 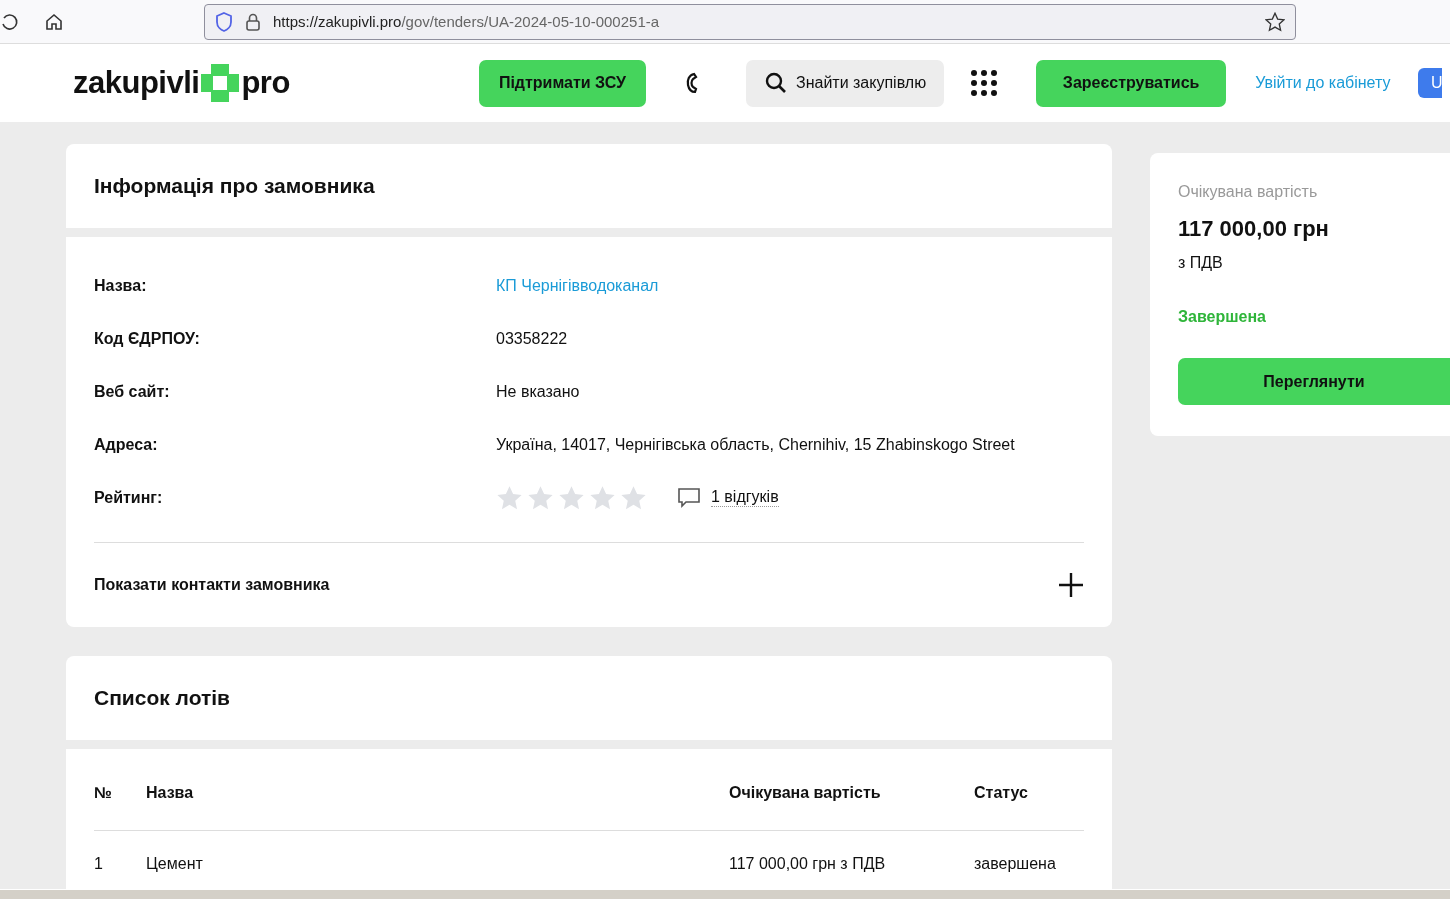 I want to click on user-avatar: U, so click(x=1430, y=83).